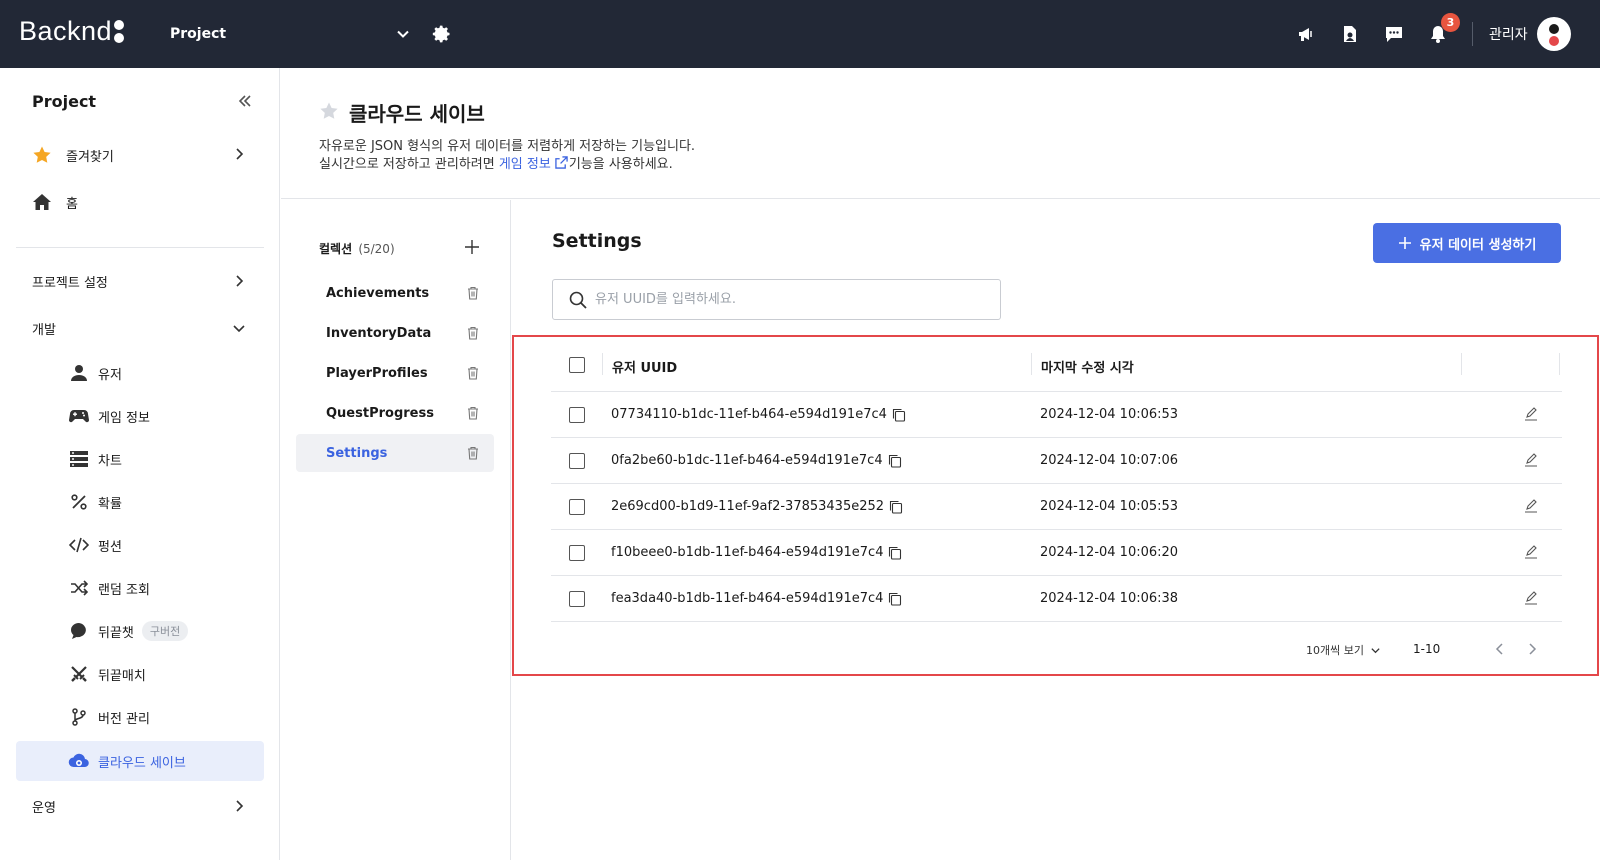  What do you see at coordinates (395, 333) in the screenshot?
I see `collection-item: InventoryData` at bounding box center [395, 333].